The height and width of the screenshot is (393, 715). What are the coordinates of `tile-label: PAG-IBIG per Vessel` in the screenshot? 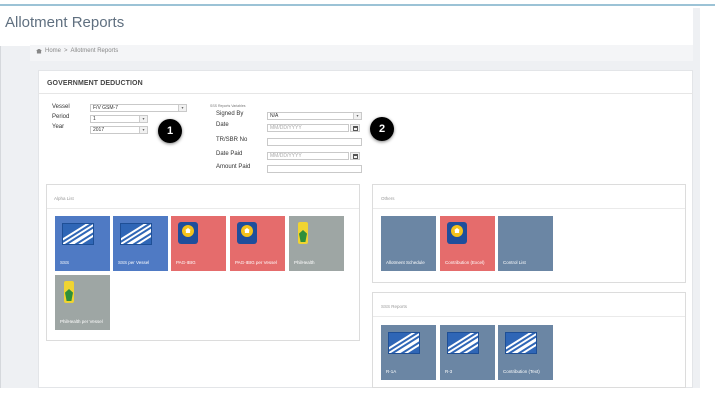 It's located at (256, 262).